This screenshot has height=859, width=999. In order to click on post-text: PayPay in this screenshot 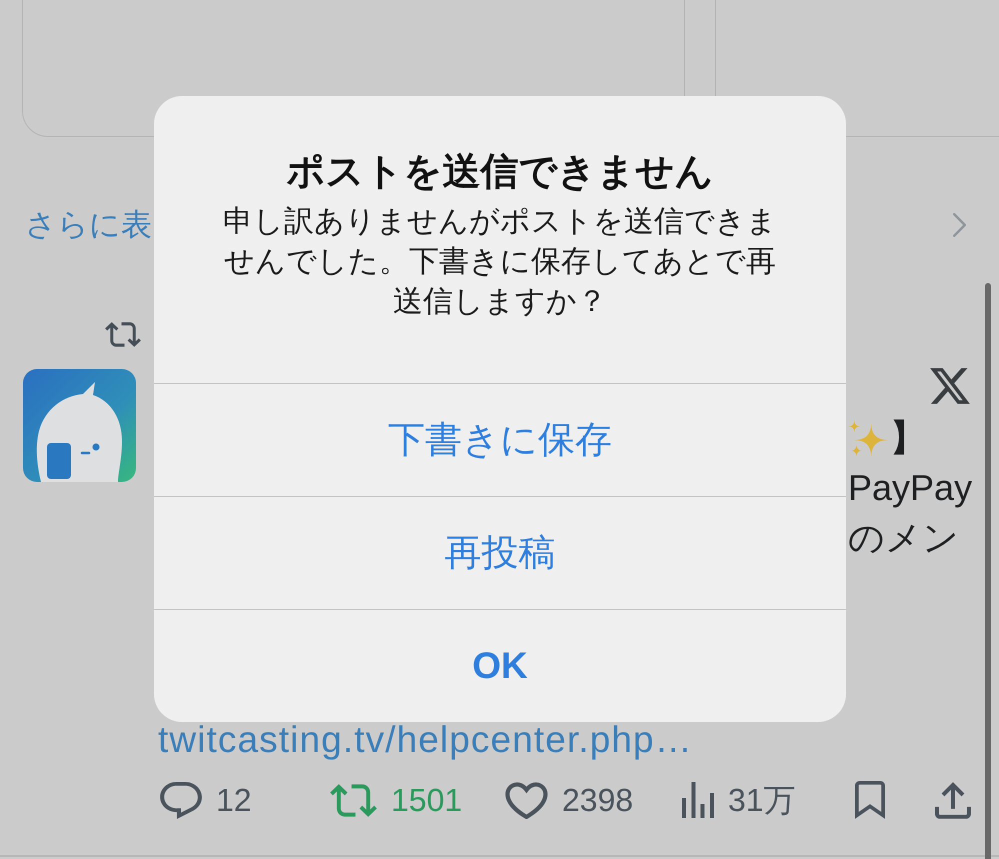, I will do `click(910, 488)`.